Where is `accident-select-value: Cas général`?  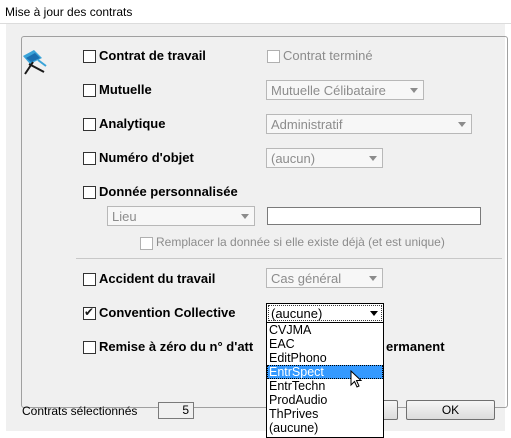
accident-select-value: Cas général is located at coordinates (306, 278).